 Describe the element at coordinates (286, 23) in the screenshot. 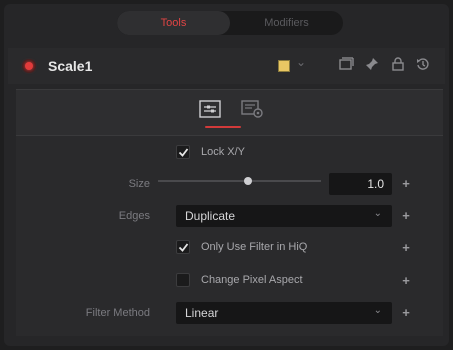

I see `tab-modifiers: Modifiers` at that location.